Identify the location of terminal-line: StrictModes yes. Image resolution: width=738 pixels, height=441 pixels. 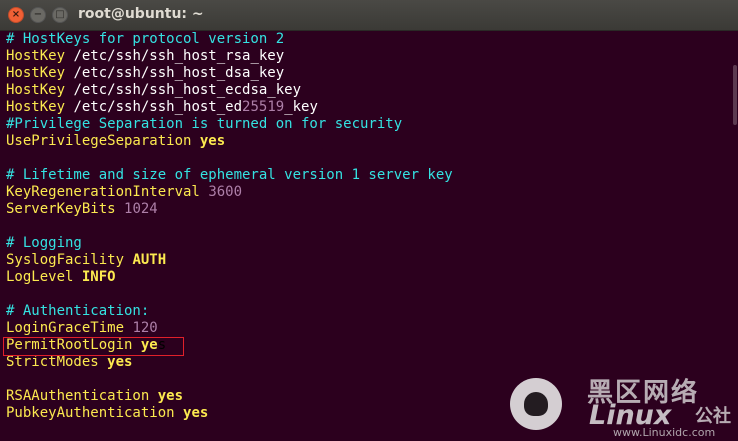
(369, 362).